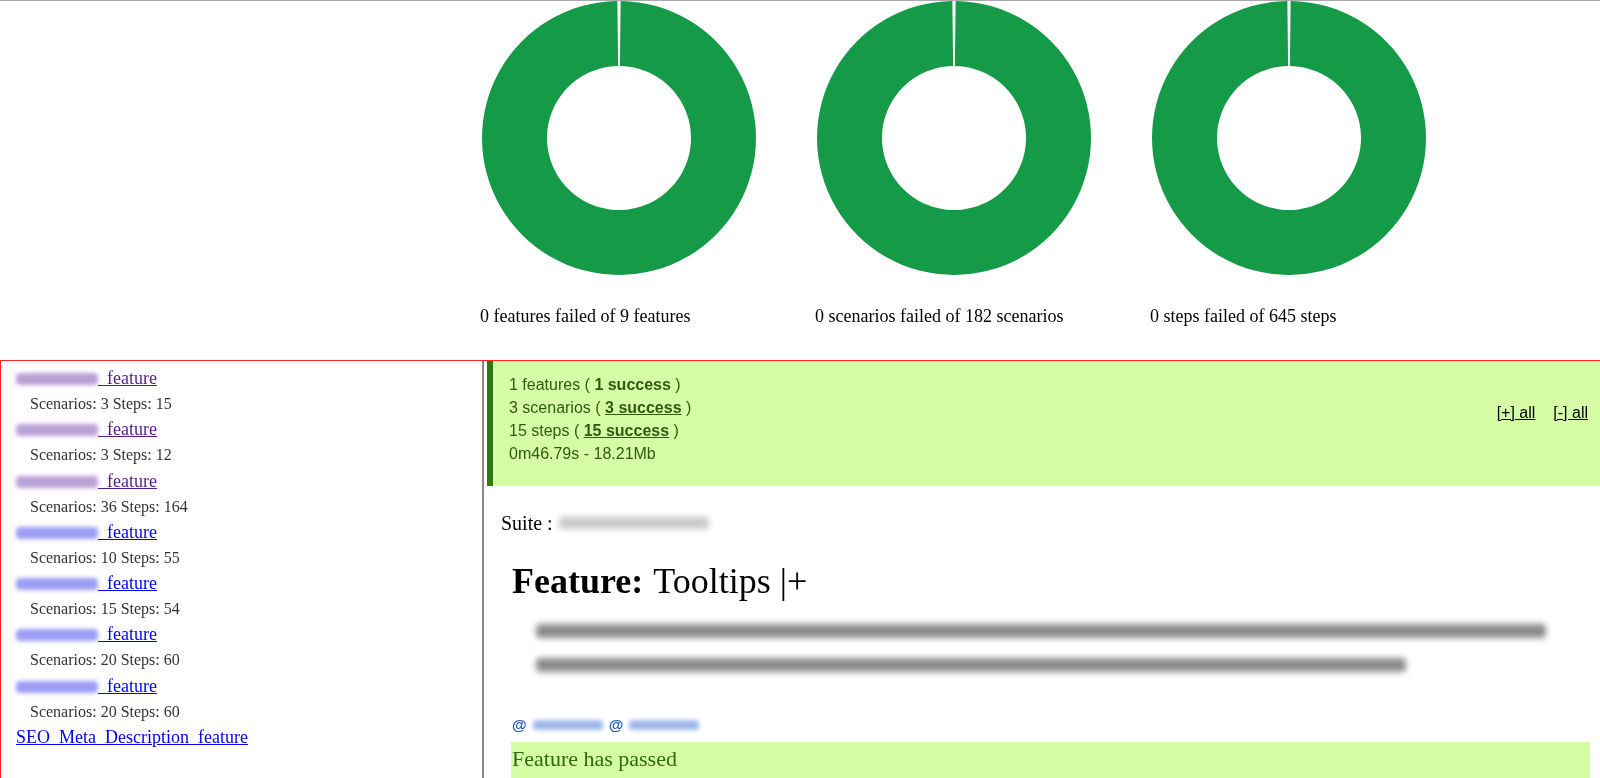  Describe the element at coordinates (730, 581) in the screenshot. I see `feature-name: Tooltips |+` at that location.